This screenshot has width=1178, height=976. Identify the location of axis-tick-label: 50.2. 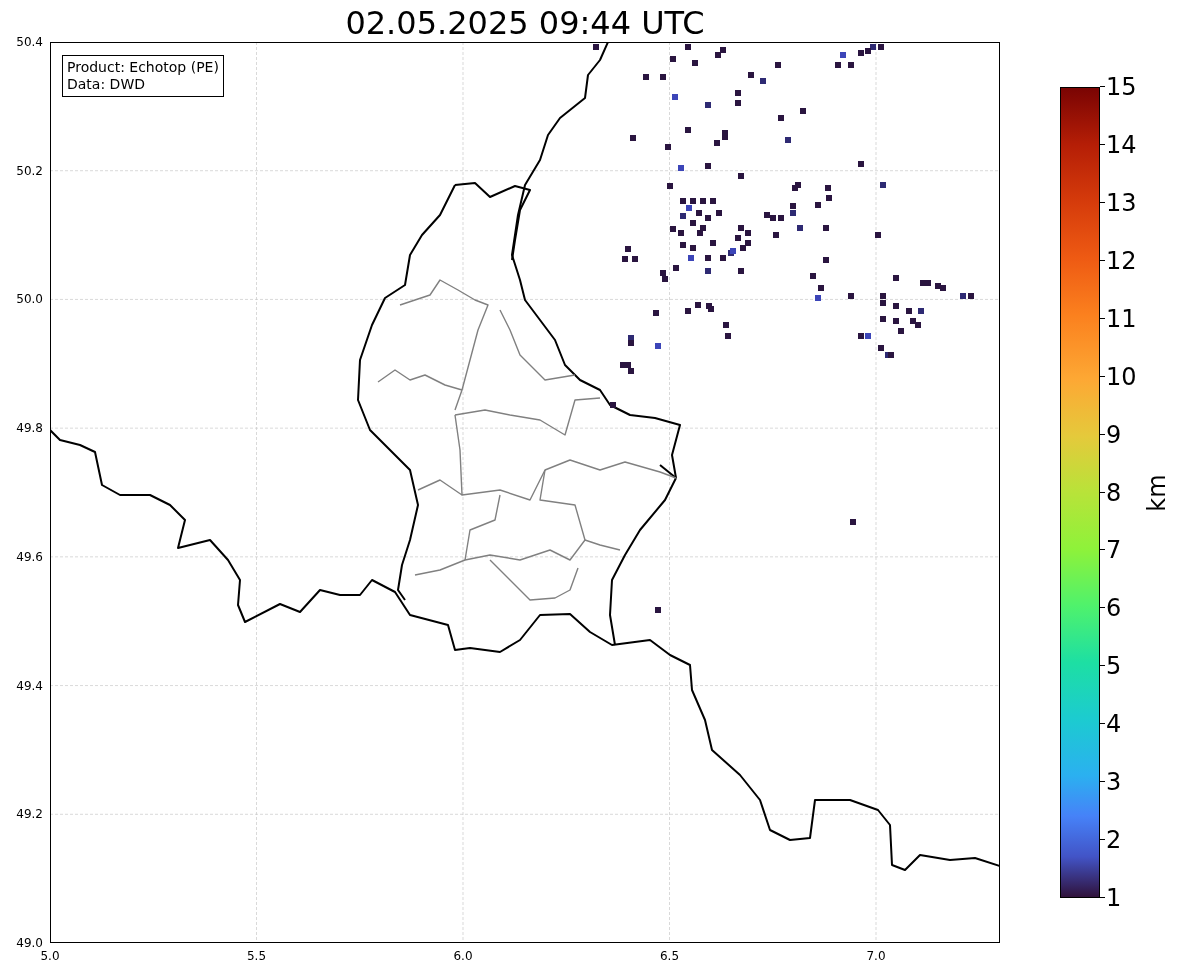
(29, 170).